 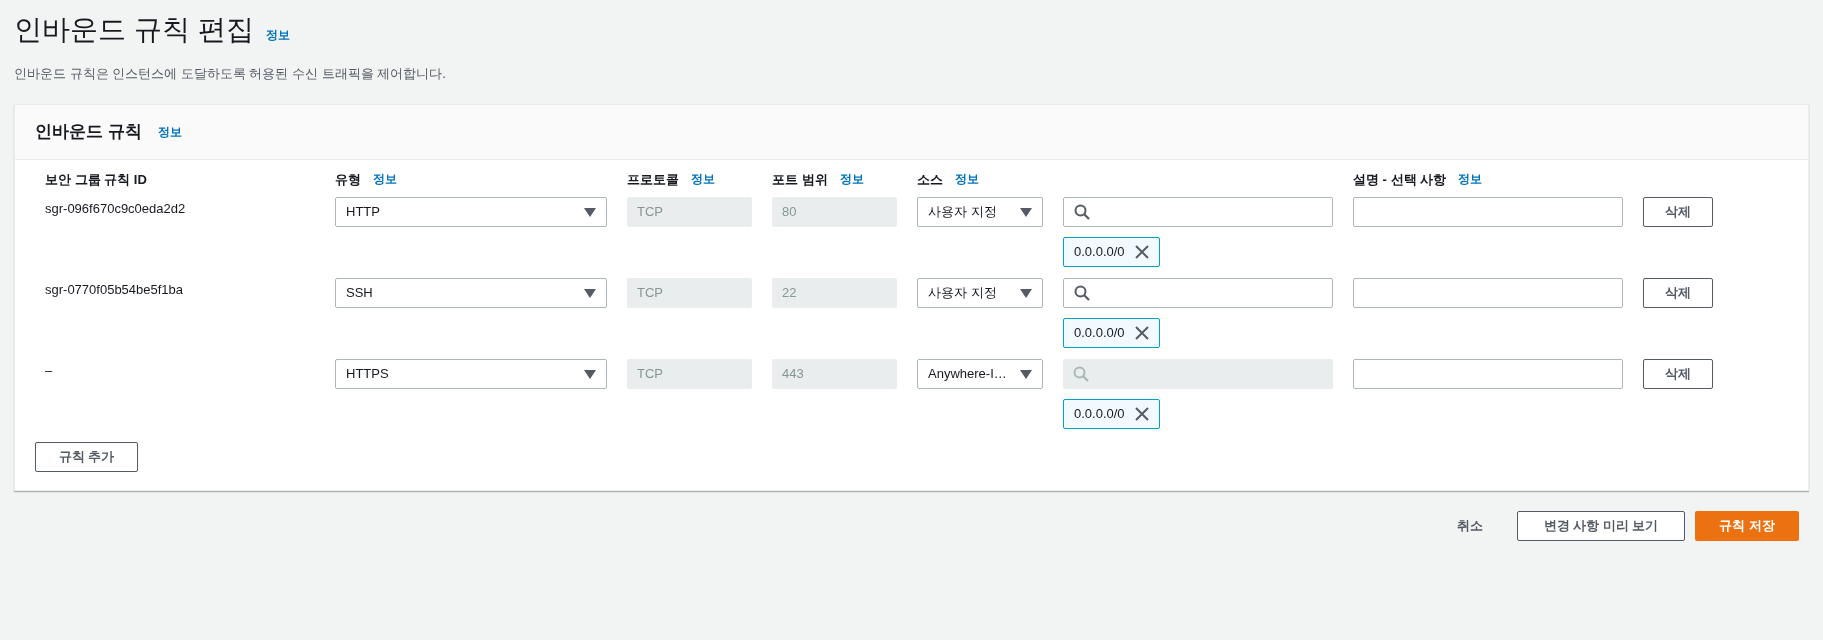 What do you see at coordinates (834, 374) in the screenshot?
I see `port-range-field: 443` at bounding box center [834, 374].